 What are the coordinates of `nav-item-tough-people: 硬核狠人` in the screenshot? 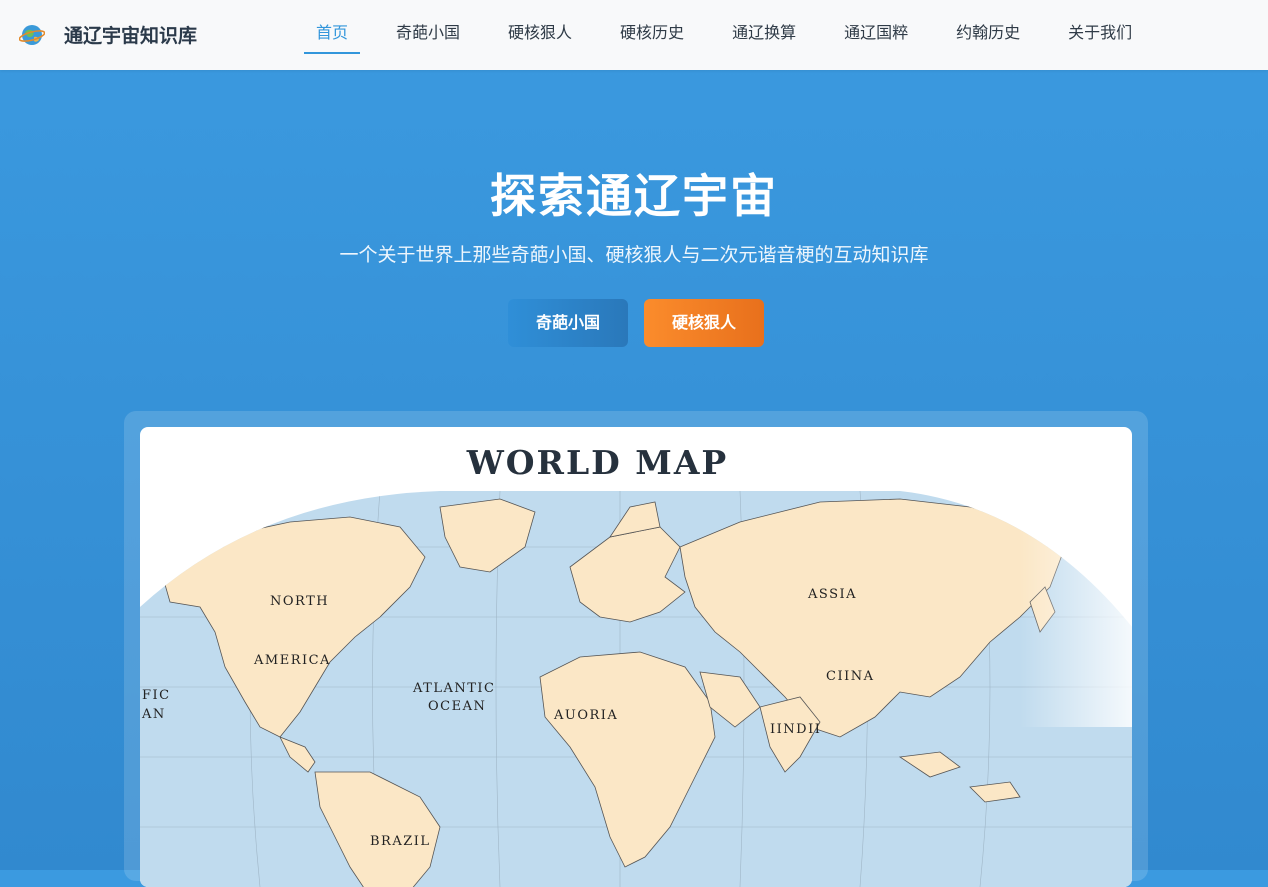 It's located at (540, 35).